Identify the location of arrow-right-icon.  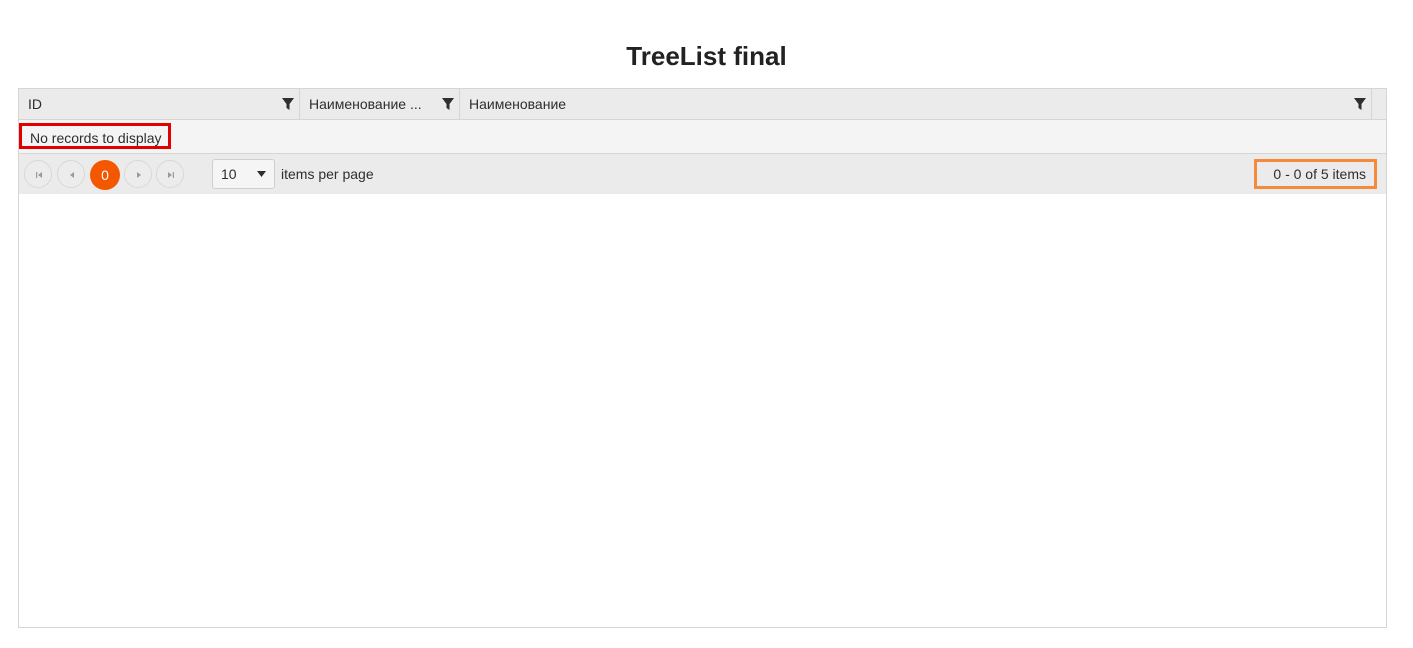
(139, 175).